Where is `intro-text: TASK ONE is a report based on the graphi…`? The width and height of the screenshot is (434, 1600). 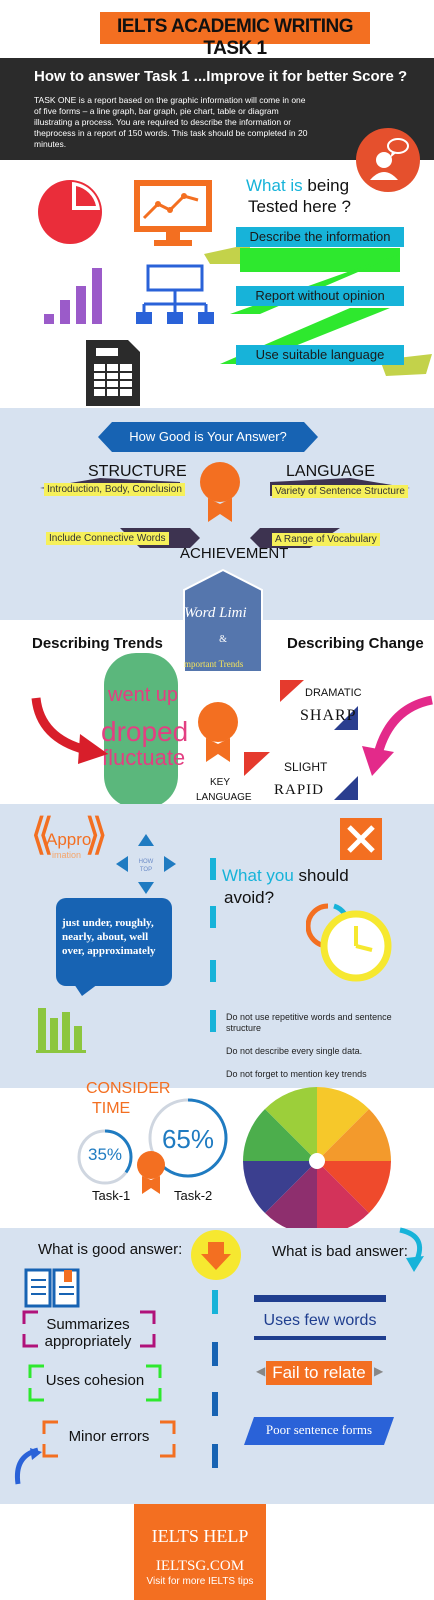
intro-text: TASK ONE is a report based on the graphi… is located at coordinates (171, 122).